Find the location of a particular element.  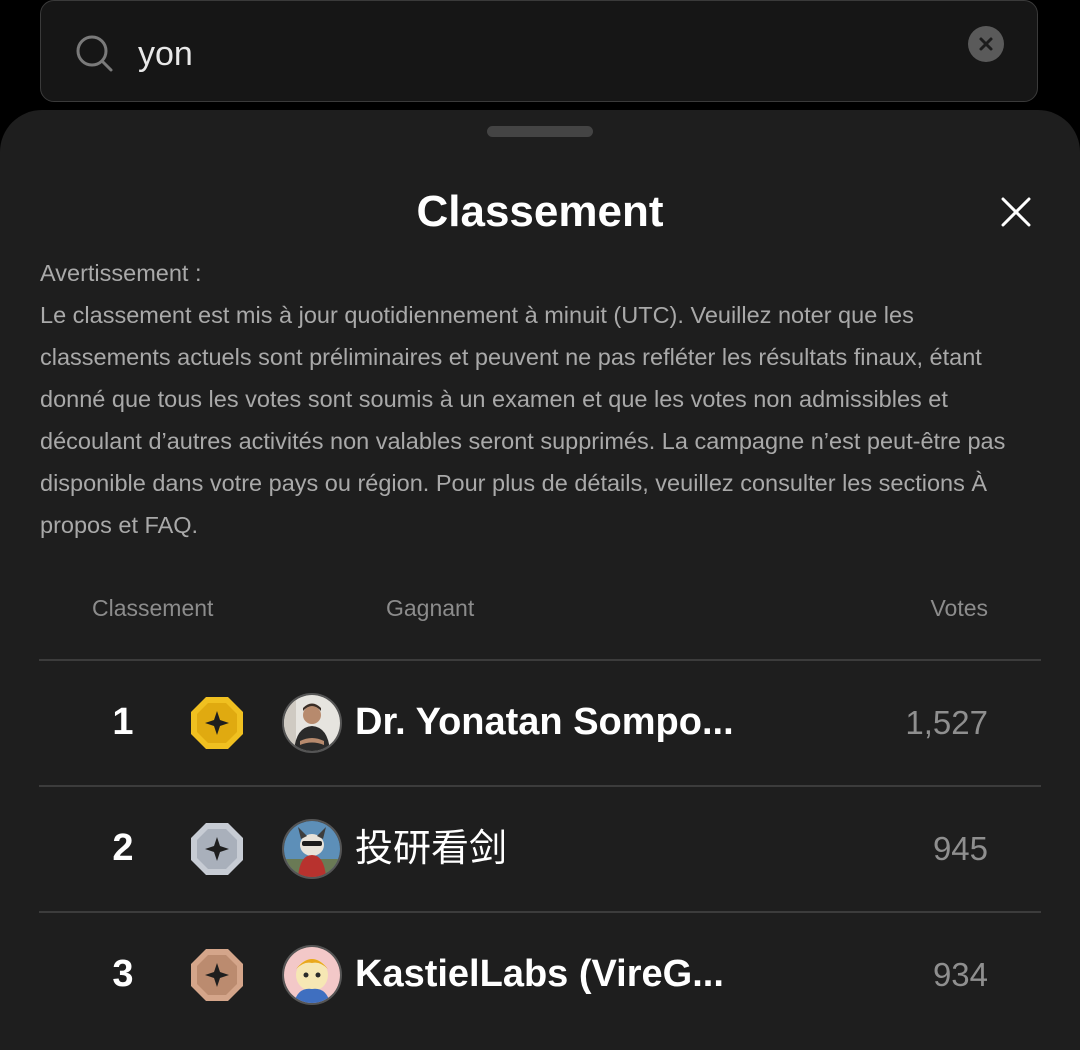

rank-number: 2 is located at coordinates (123, 848).